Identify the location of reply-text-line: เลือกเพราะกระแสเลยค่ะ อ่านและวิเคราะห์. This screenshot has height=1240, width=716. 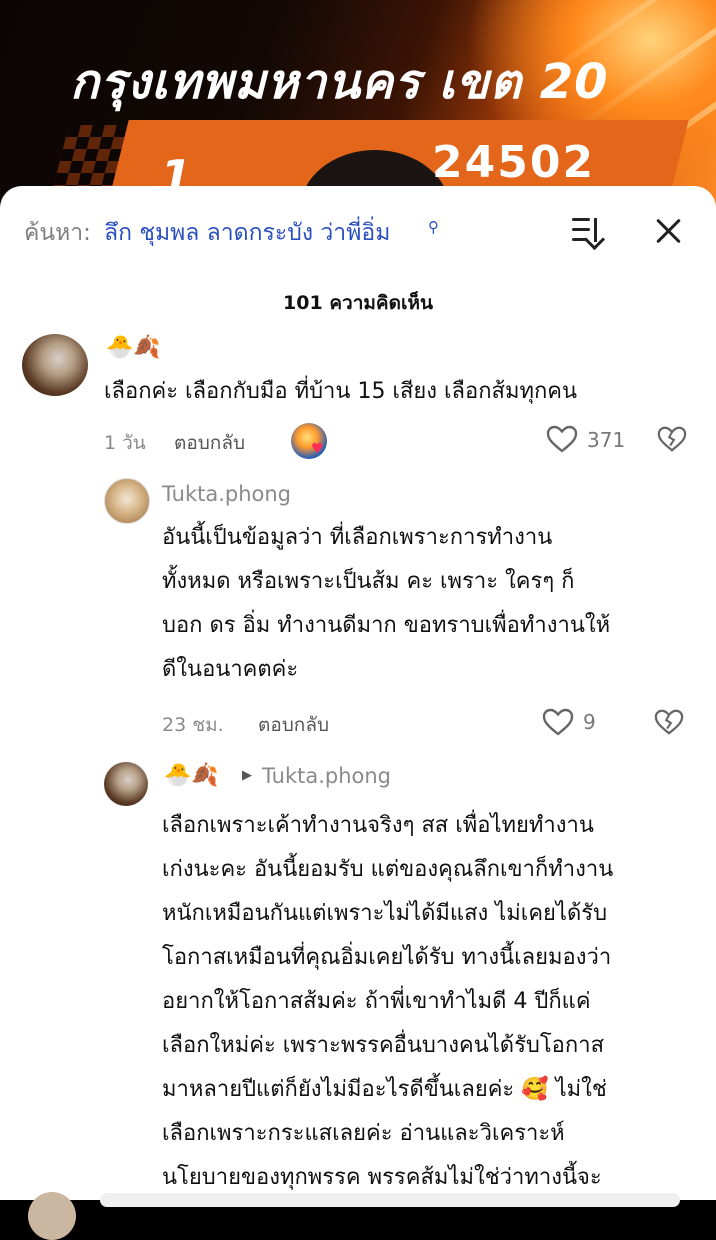
(363, 1133).